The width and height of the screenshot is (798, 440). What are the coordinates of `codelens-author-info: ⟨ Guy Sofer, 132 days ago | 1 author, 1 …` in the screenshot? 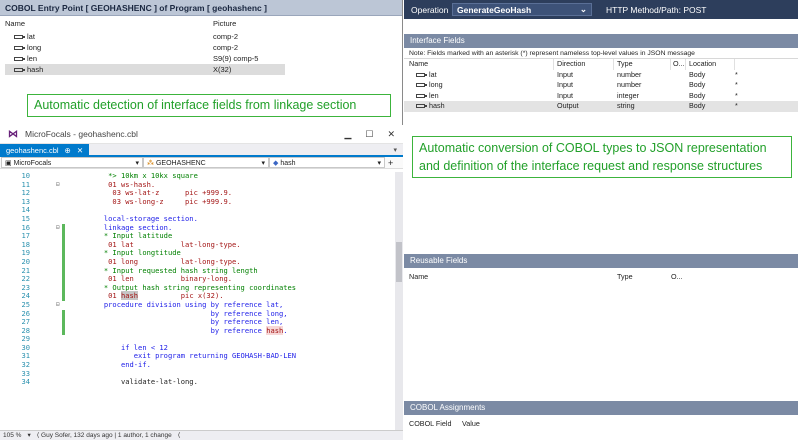 It's located at (104, 435).